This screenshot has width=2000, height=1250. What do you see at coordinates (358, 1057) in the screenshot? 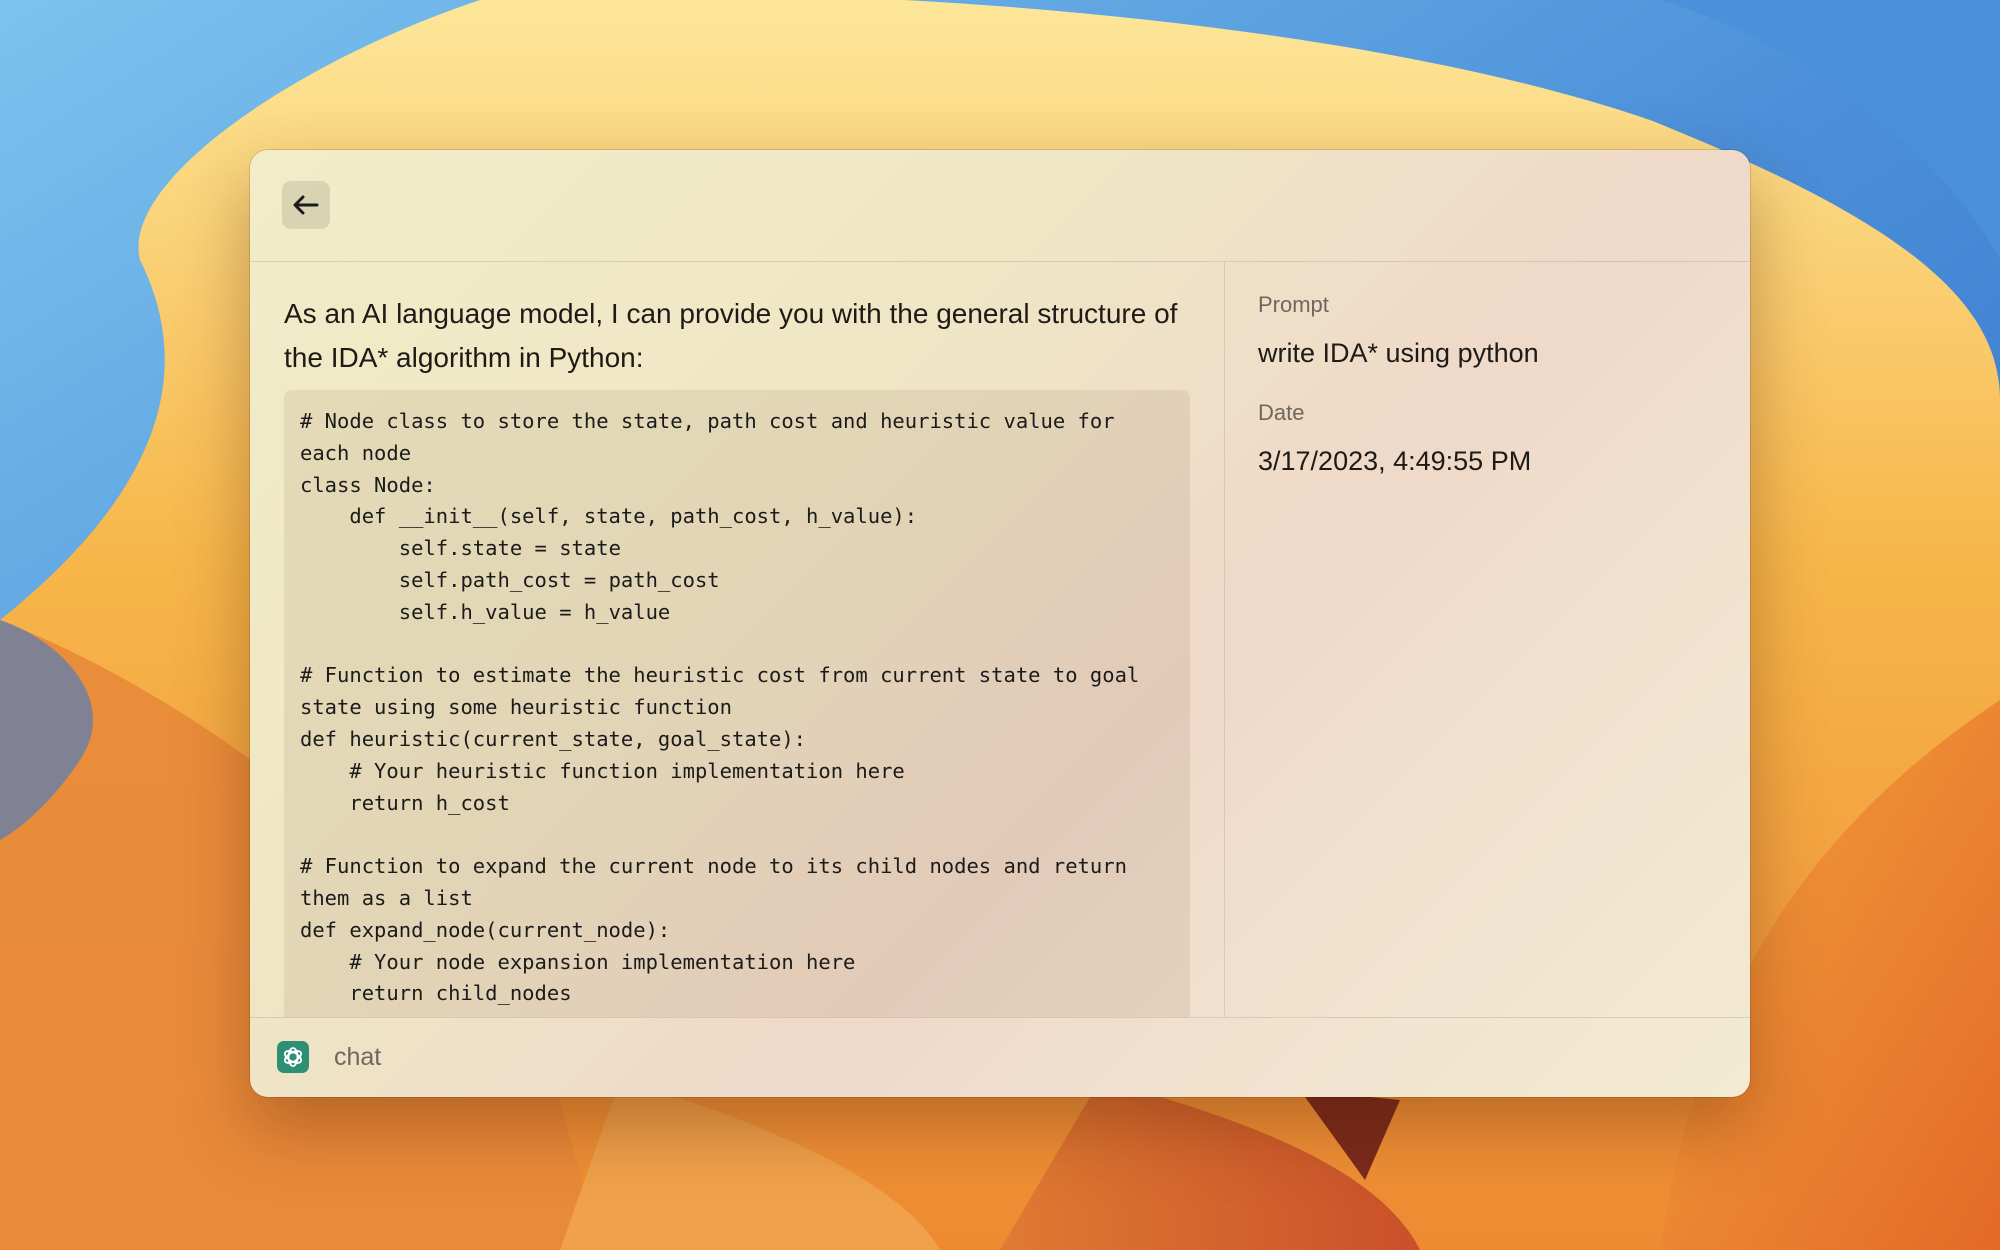
I see `command-name: chat` at bounding box center [358, 1057].